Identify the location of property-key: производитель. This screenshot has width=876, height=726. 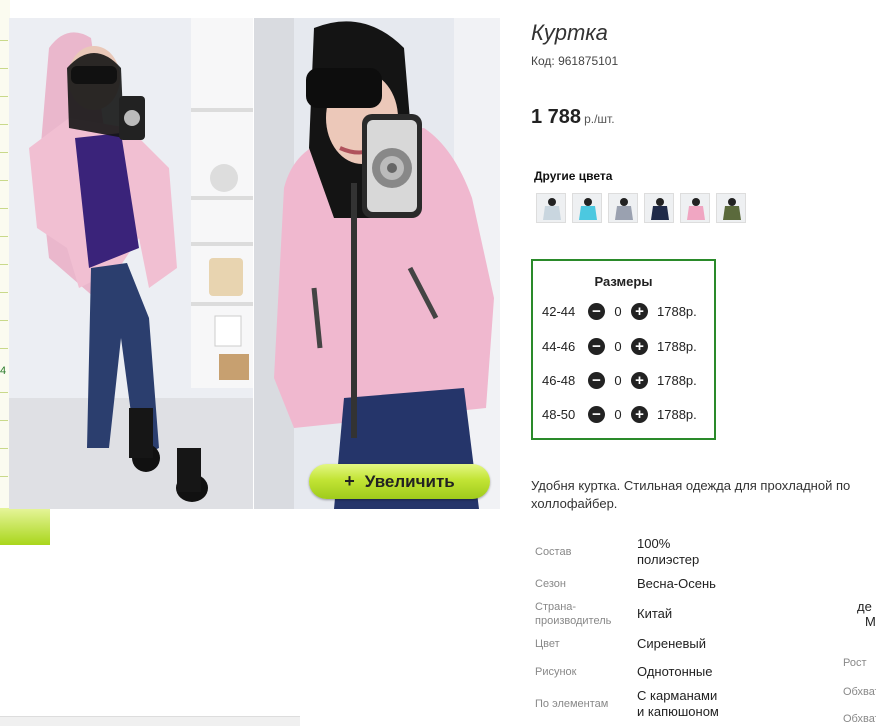
(573, 621).